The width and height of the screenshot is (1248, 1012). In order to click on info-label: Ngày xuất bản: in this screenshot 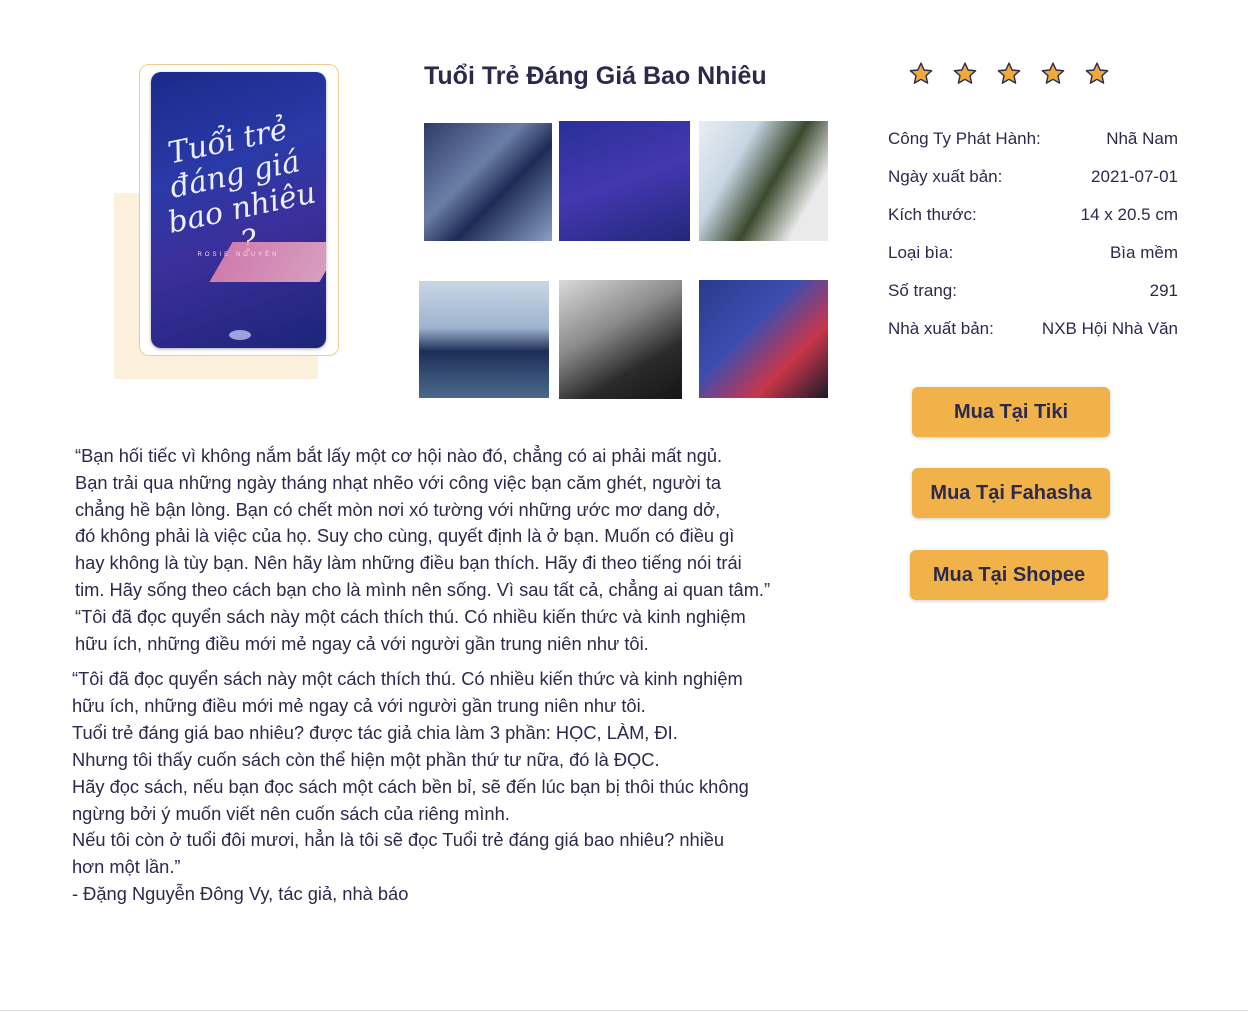, I will do `click(945, 176)`.